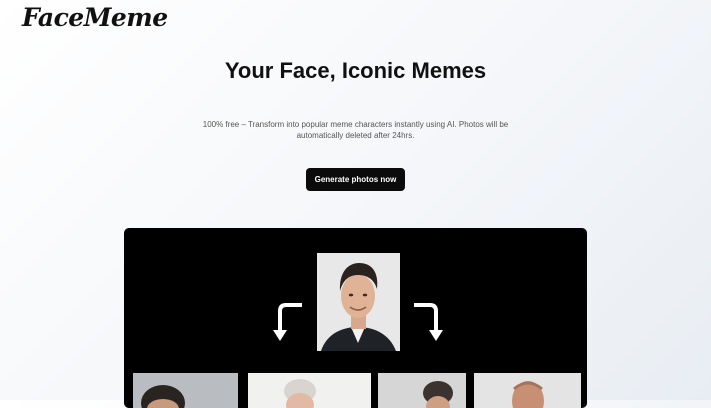 The height and width of the screenshot is (408, 711). I want to click on source-portrait-photo, so click(358, 302).